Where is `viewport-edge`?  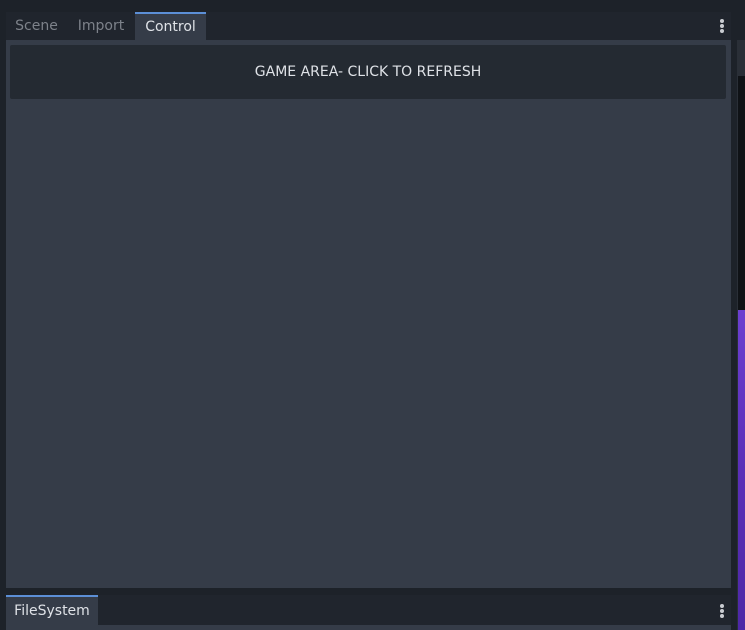 viewport-edge is located at coordinates (741, 335).